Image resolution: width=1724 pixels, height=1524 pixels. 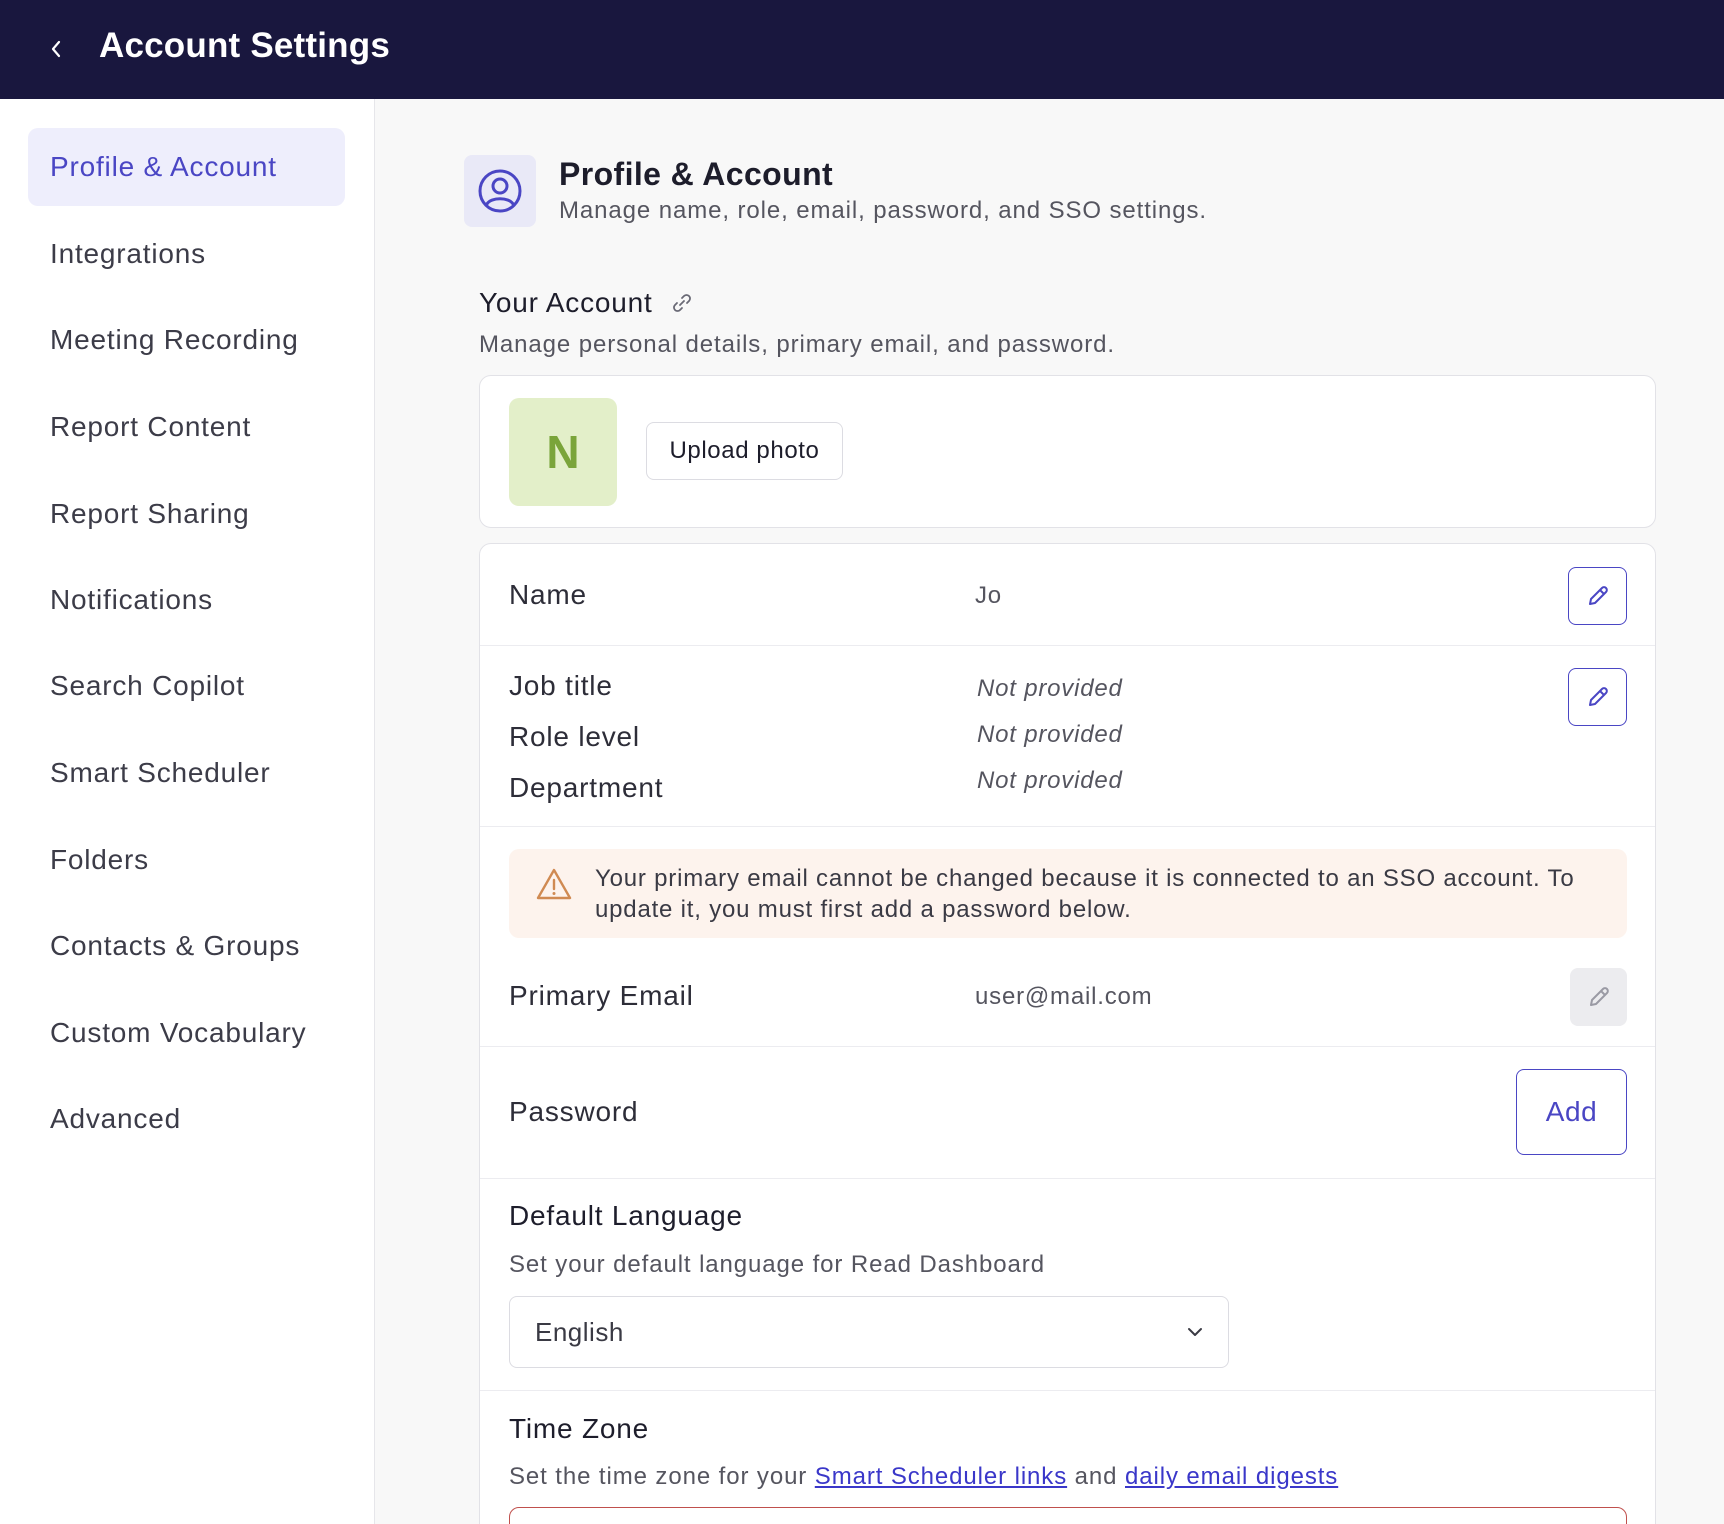 I want to click on primary-email-label: Primary Email, so click(x=601, y=995).